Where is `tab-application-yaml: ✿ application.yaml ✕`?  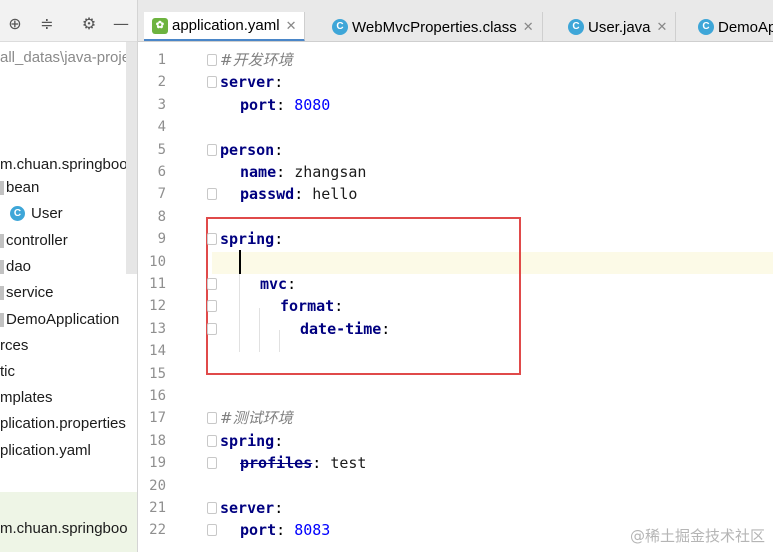
tab-application-yaml: ✿ application.yaml ✕ is located at coordinates (225, 26).